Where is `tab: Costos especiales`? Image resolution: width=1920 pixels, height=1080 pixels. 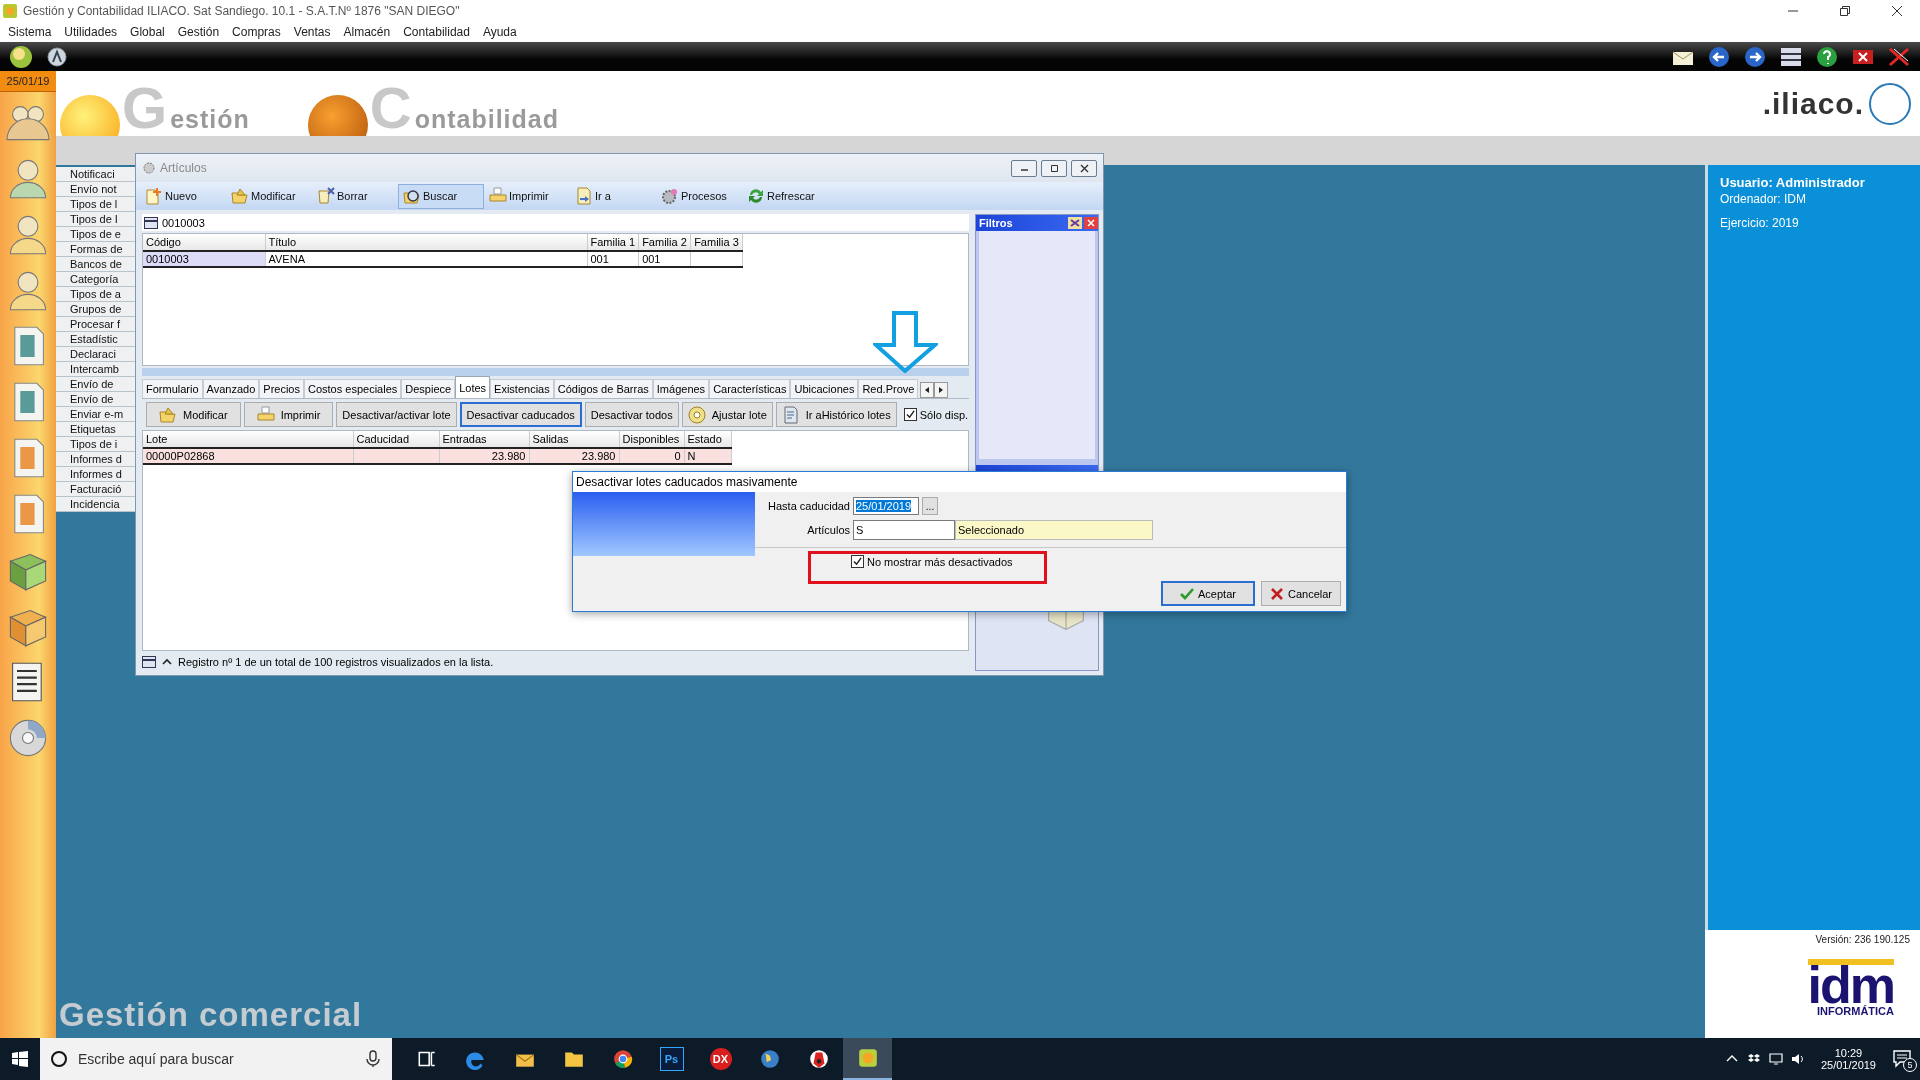 tab: Costos especiales is located at coordinates (353, 388).